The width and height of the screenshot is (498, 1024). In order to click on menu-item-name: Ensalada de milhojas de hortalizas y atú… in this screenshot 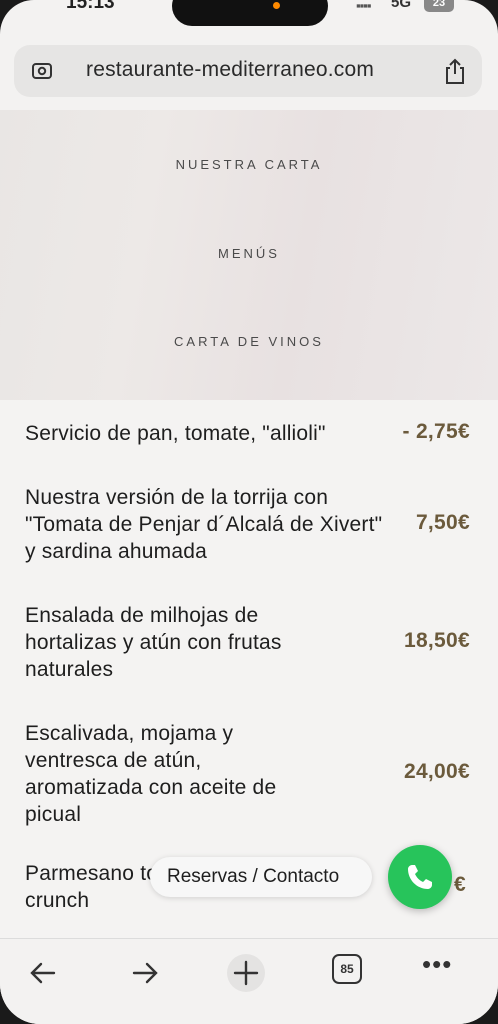, I will do `click(153, 642)`.